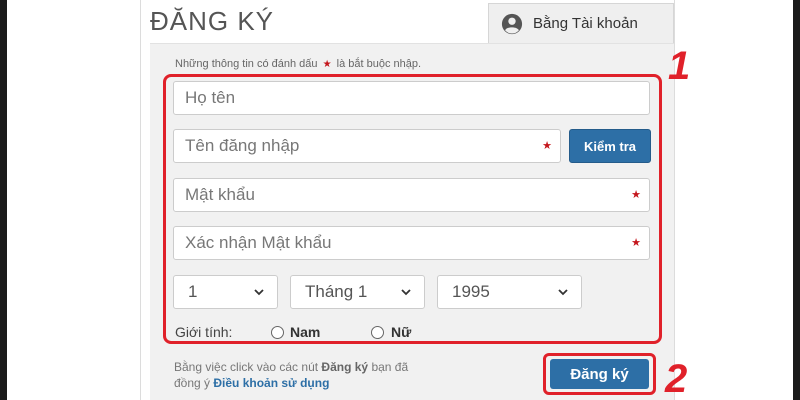 This screenshot has width=800, height=400. Describe the element at coordinates (401, 332) in the screenshot. I see `gender-female-label: Nữ` at that location.